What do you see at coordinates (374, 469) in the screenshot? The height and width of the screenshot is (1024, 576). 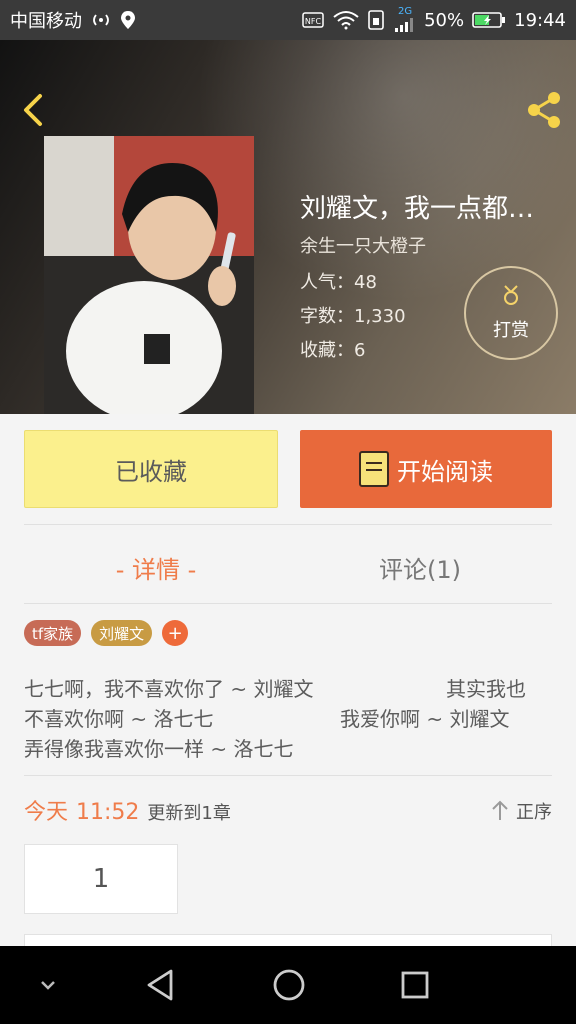 I see `book-icon` at bounding box center [374, 469].